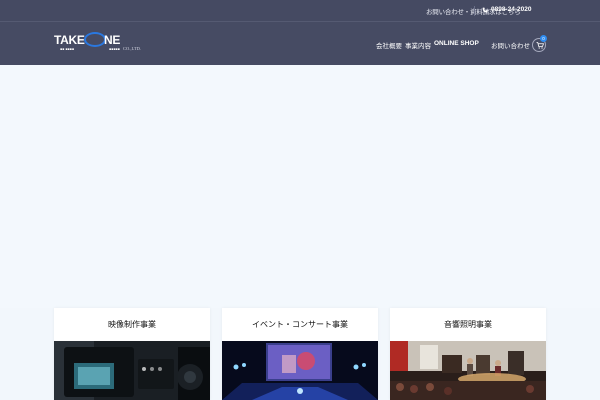 This screenshot has width=600, height=400. Describe the element at coordinates (132, 48) in the screenshot. I see `logo-company-suffix: CO.,LTD.` at that location.